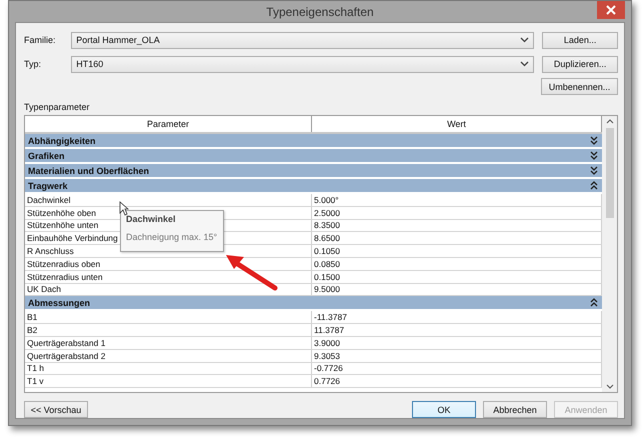 The width and height of the screenshot is (644, 438). Describe the element at coordinates (313, 170) in the screenshot. I see `group-header: Materialien und Oberflächen` at that location.